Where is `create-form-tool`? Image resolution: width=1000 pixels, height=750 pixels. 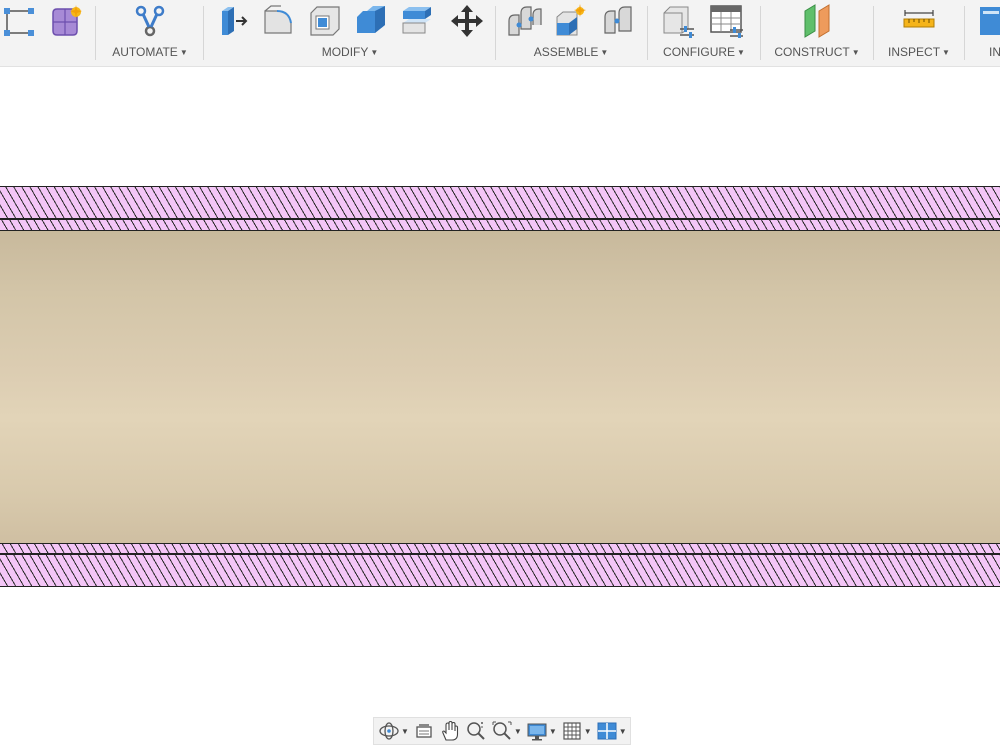 create-form-tool is located at coordinates (65, 21).